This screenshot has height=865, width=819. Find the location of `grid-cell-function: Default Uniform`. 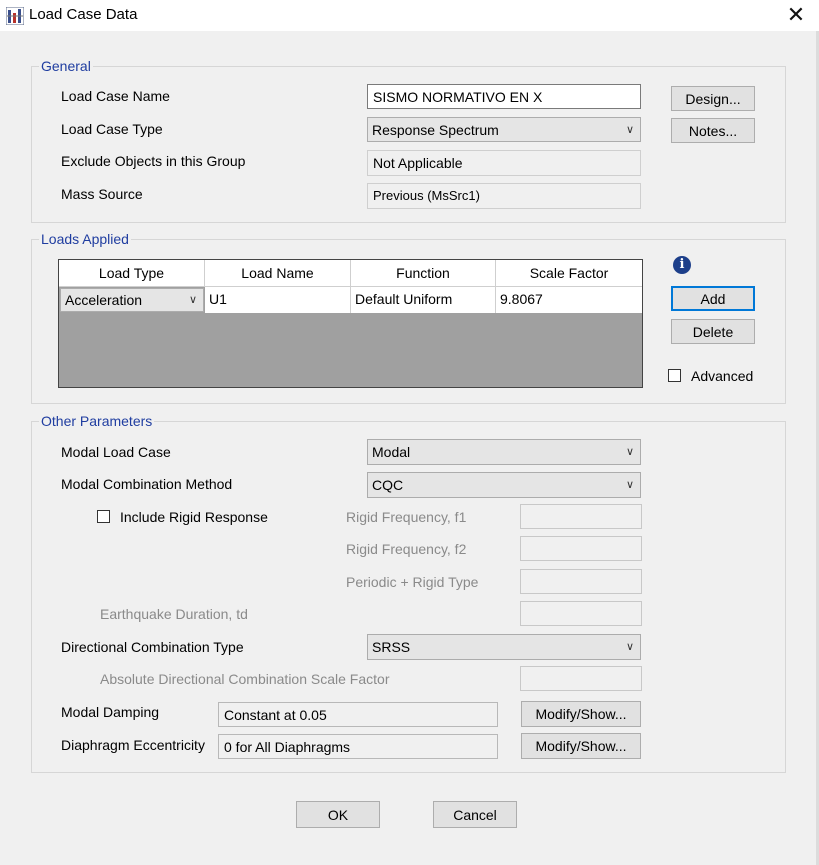

grid-cell-function: Default Uniform is located at coordinates (423, 300).